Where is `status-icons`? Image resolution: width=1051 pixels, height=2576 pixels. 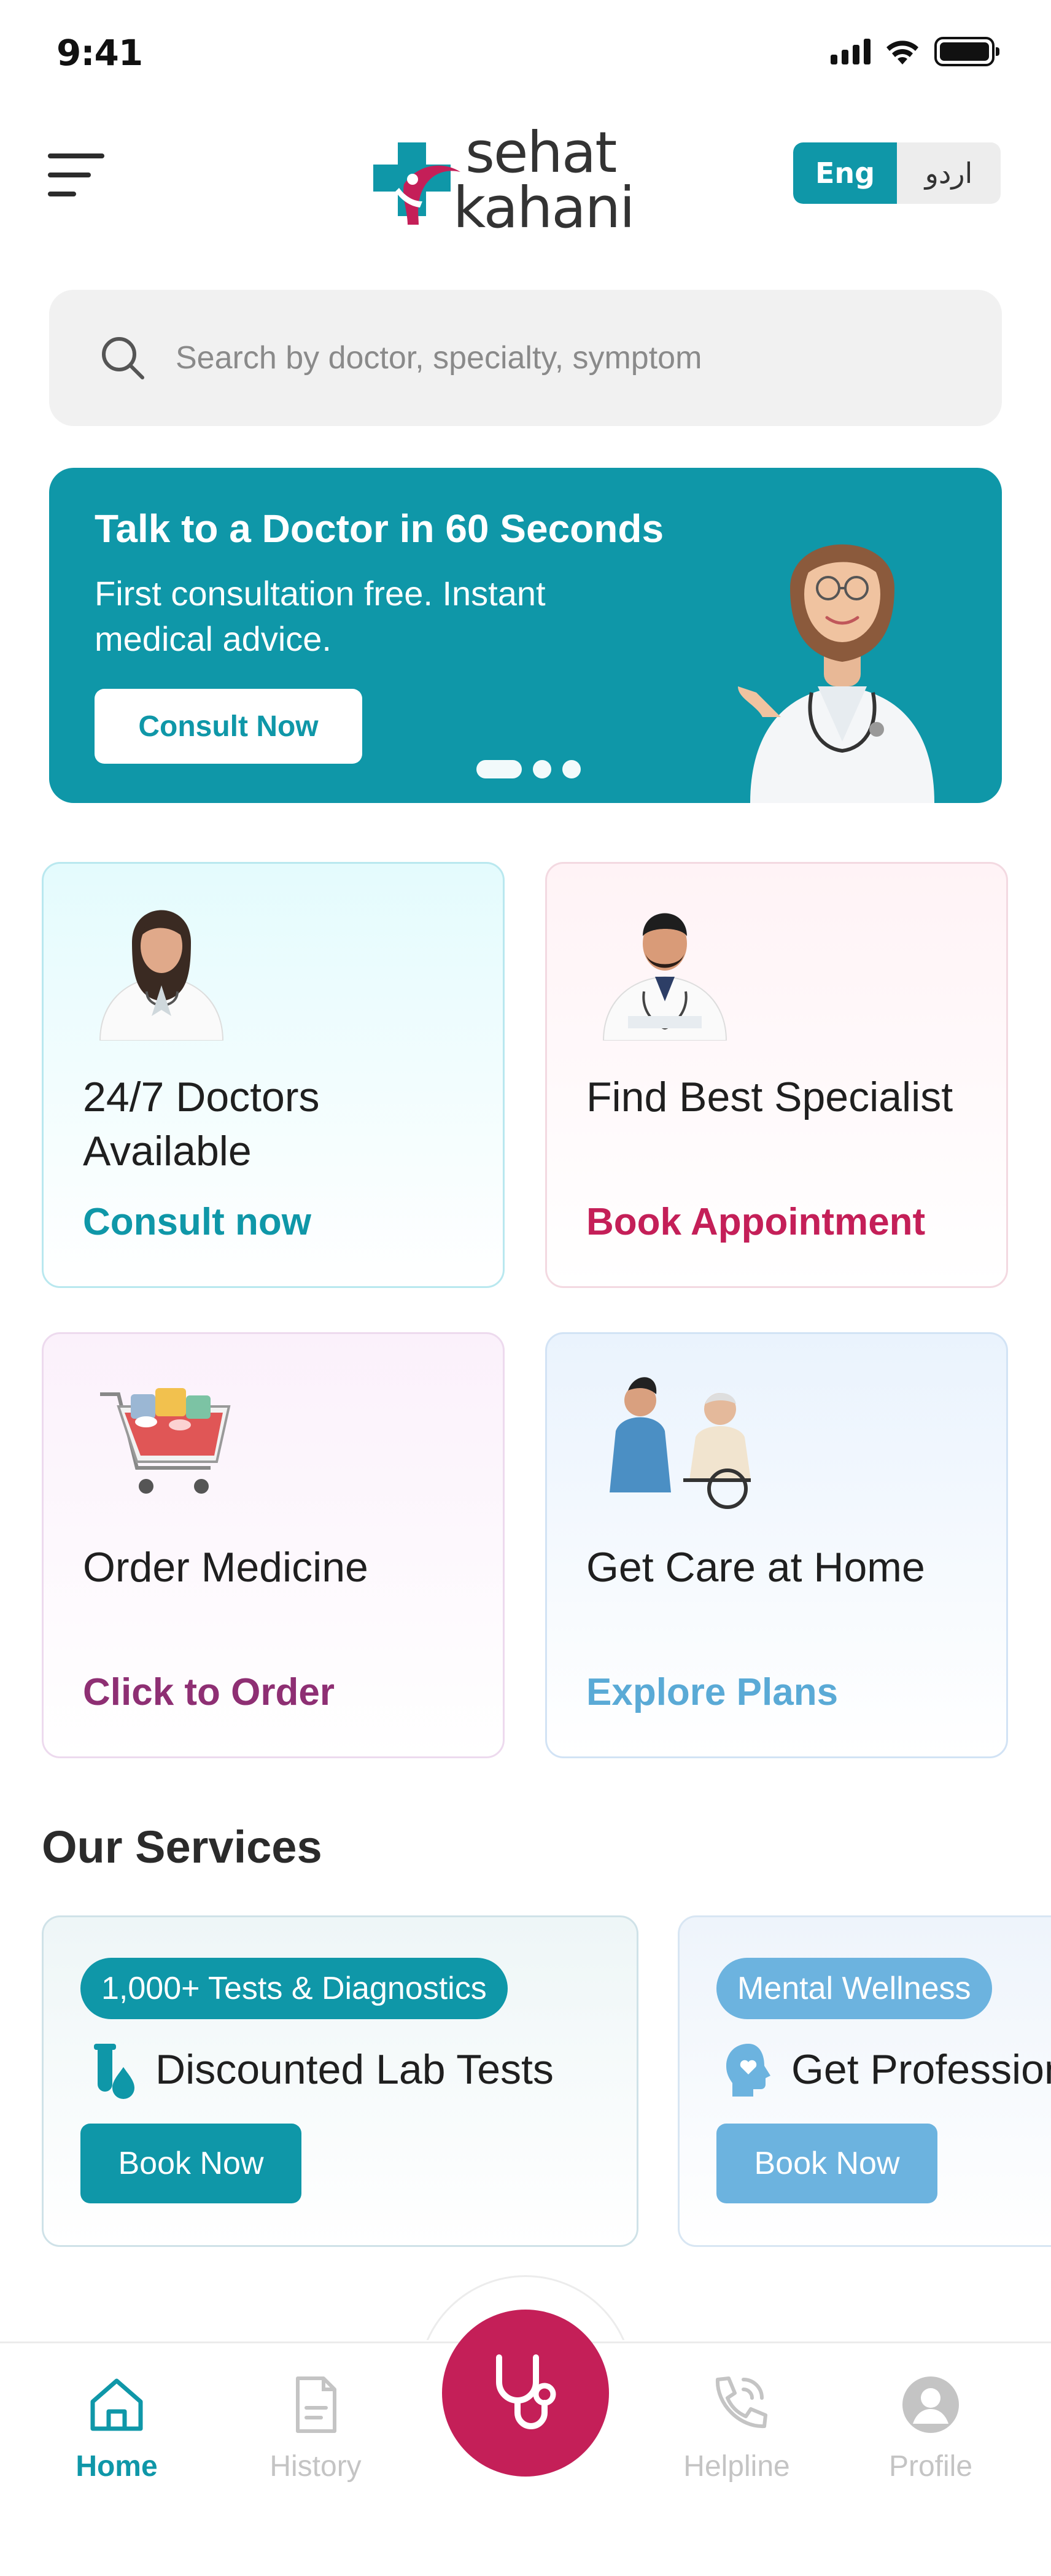 status-icons is located at coordinates (915, 51).